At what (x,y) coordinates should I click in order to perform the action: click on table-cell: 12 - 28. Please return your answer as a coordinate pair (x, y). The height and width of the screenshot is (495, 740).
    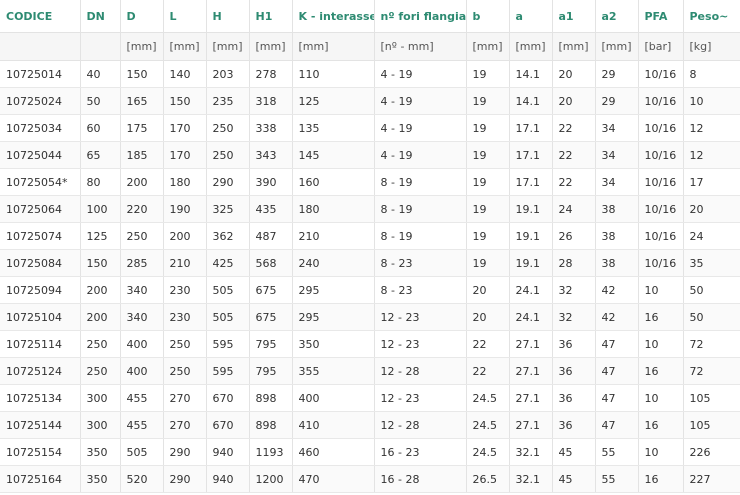
    Looking at the image, I should click on (420, 425).